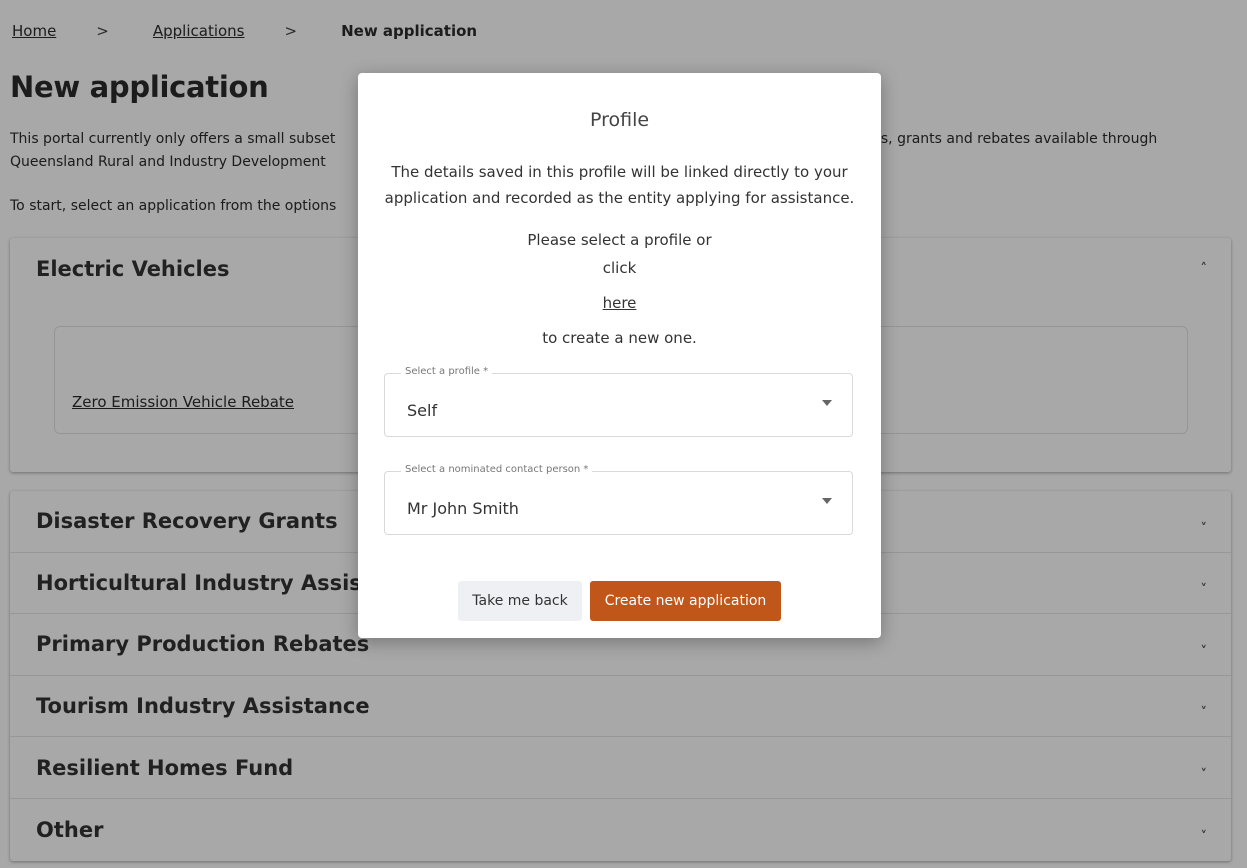 Image resolution: width=1247 pixels, height=868 pixels. I want to click on profile-select-label: Select a profile *, so click(447, 371).